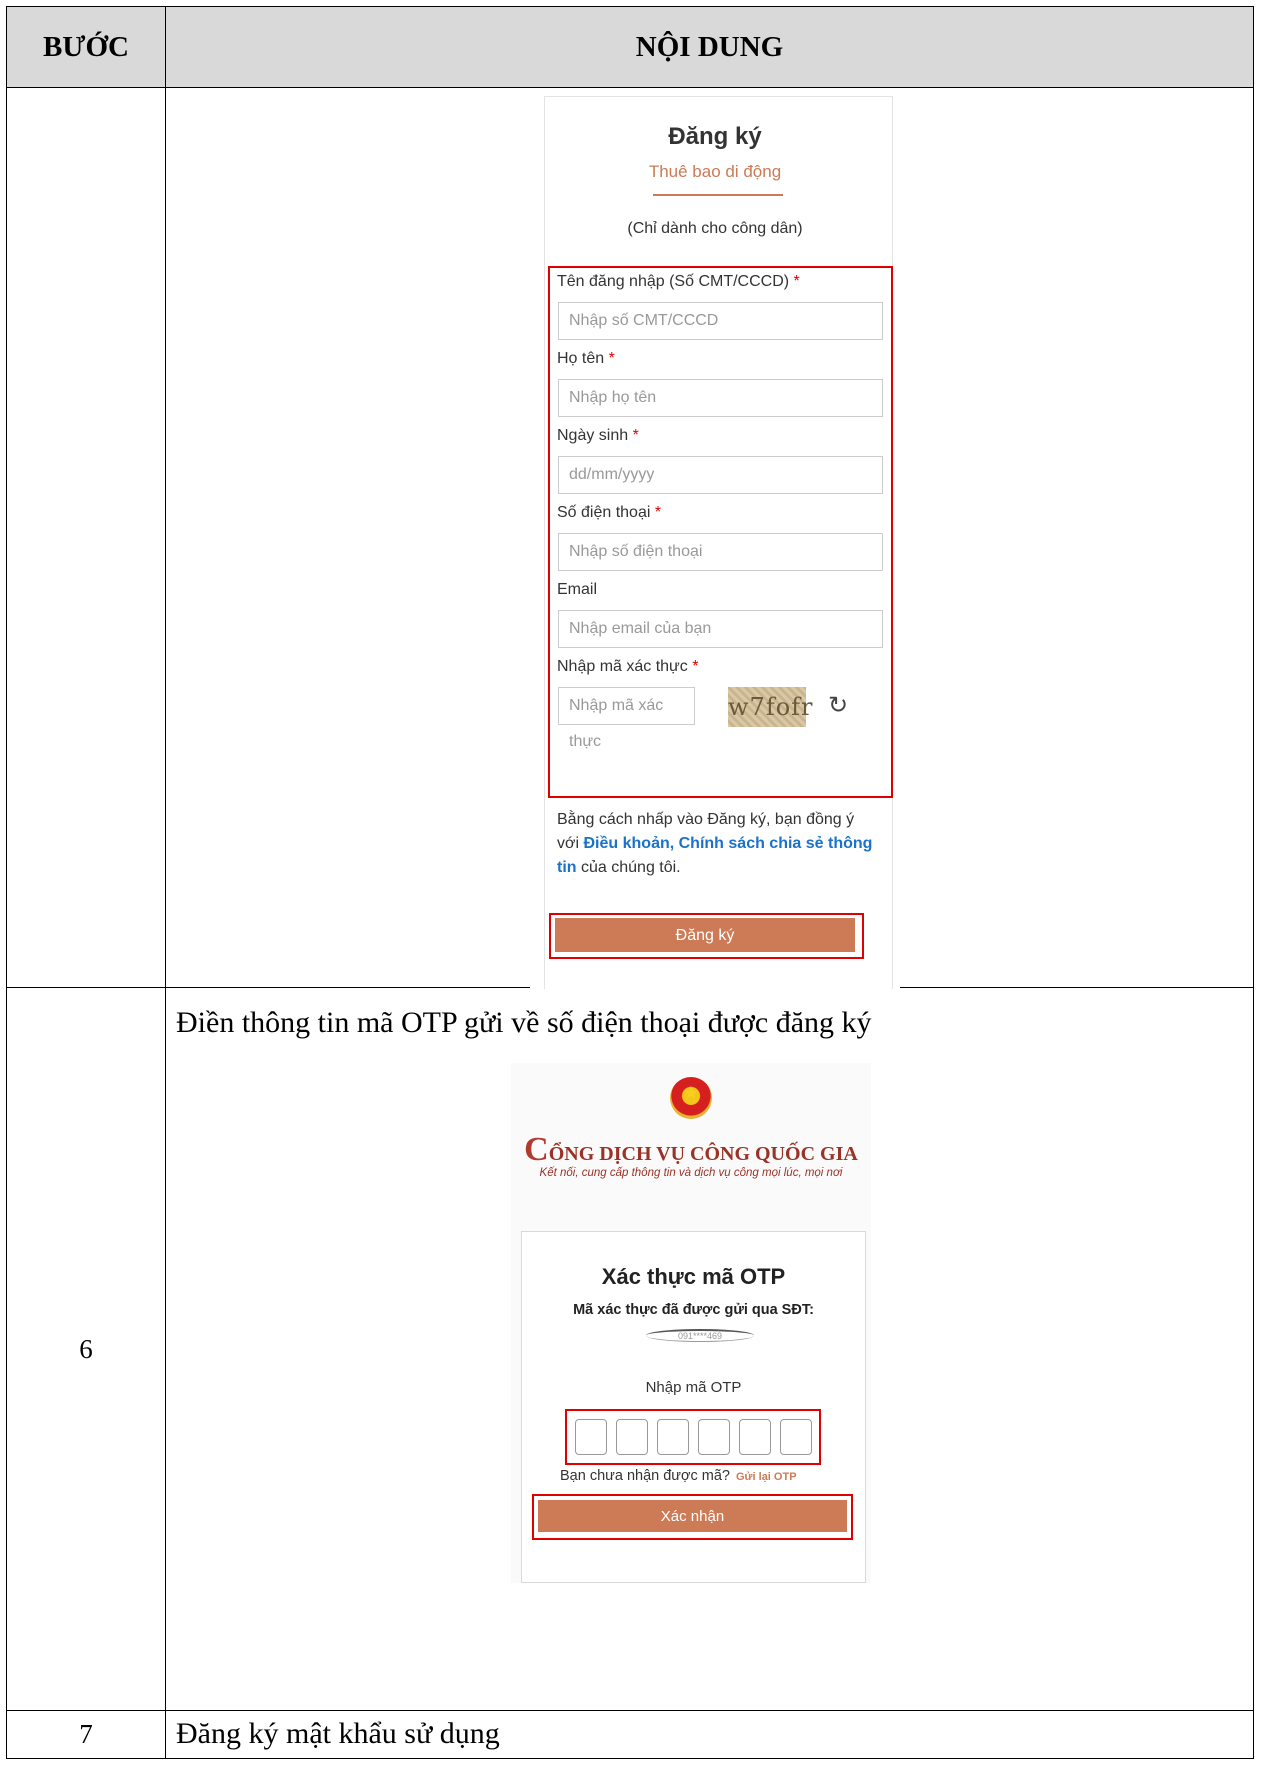 The width and height of the screenshot is (1267, 1765). What do you see at coordinates (678, 1476) in the screenshot?
I see `resend-row: Bạn chưa nhận được mã? Gửi lại OTP` at bounding box center [678, 1476].